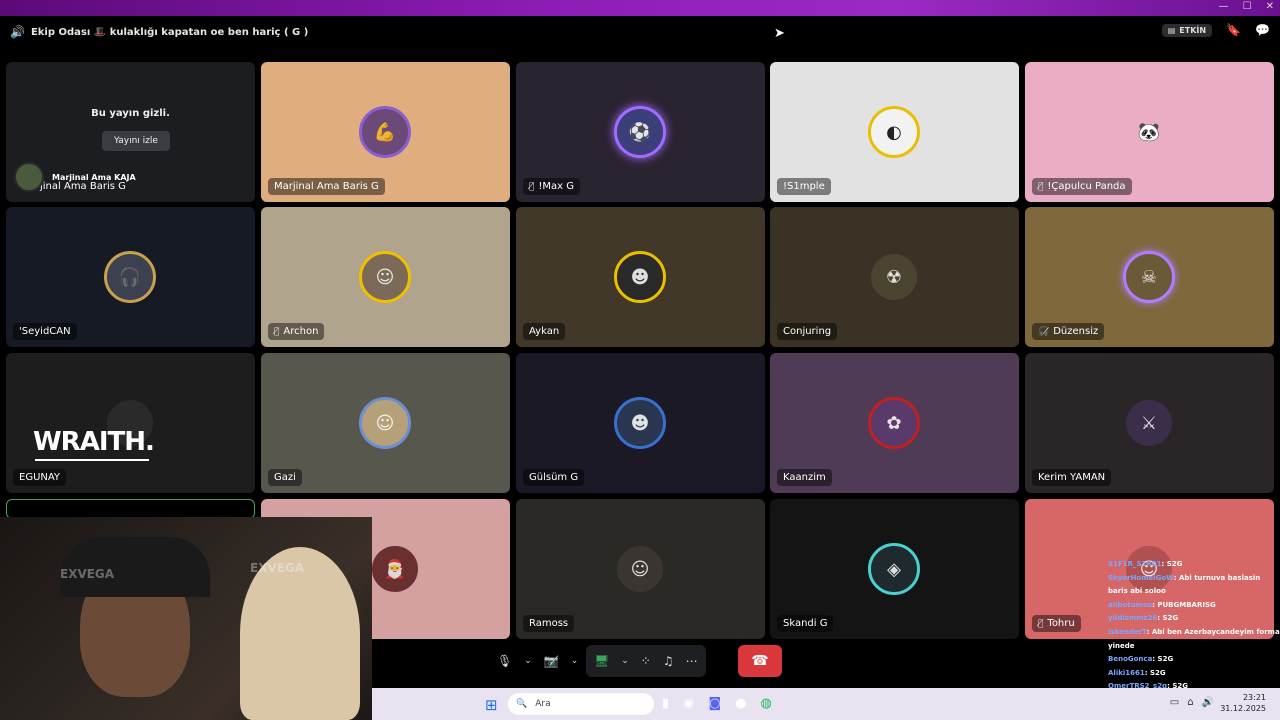 This screenshot has width=1280, height=720. I want to click on soundboard-icon: ♫, so click(668, 661).